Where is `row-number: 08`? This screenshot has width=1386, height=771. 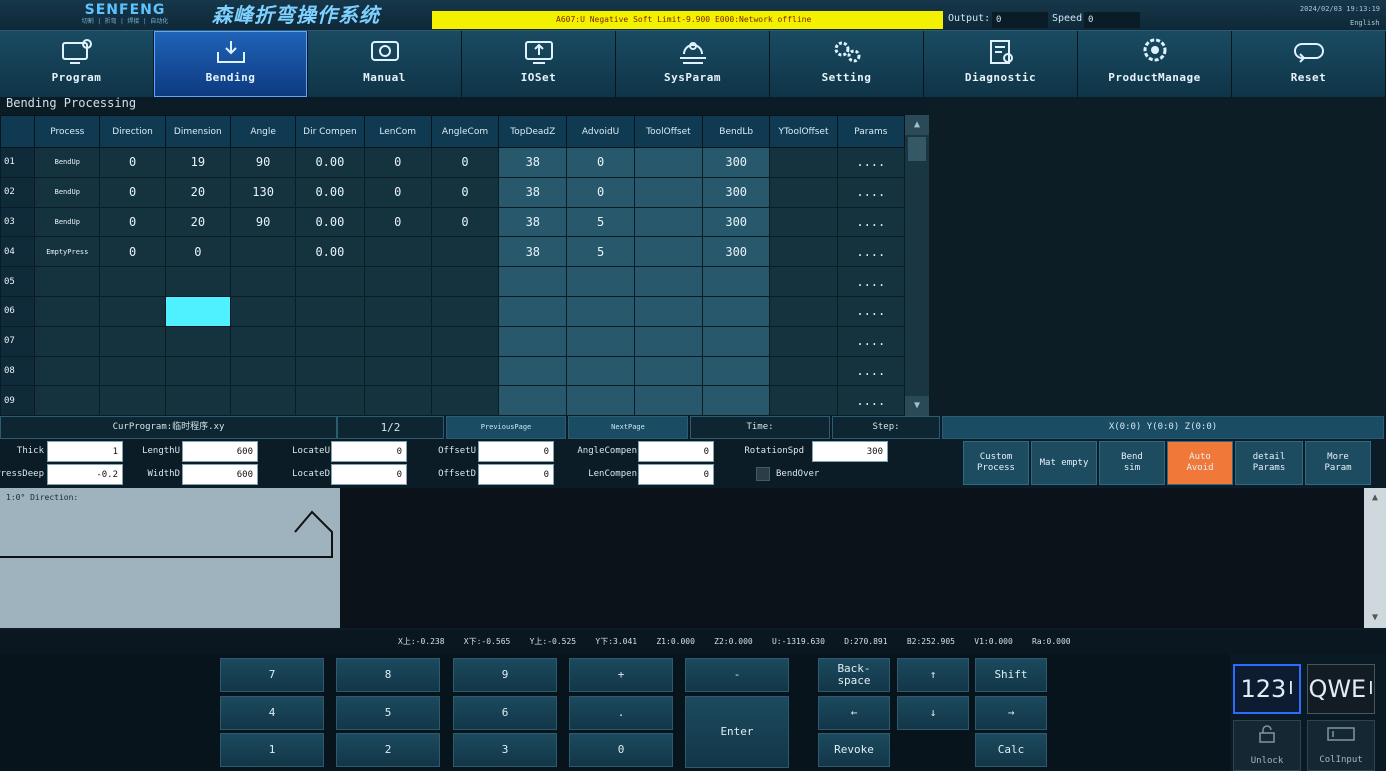 row-number: 08 is located at coordinates (18, 371).